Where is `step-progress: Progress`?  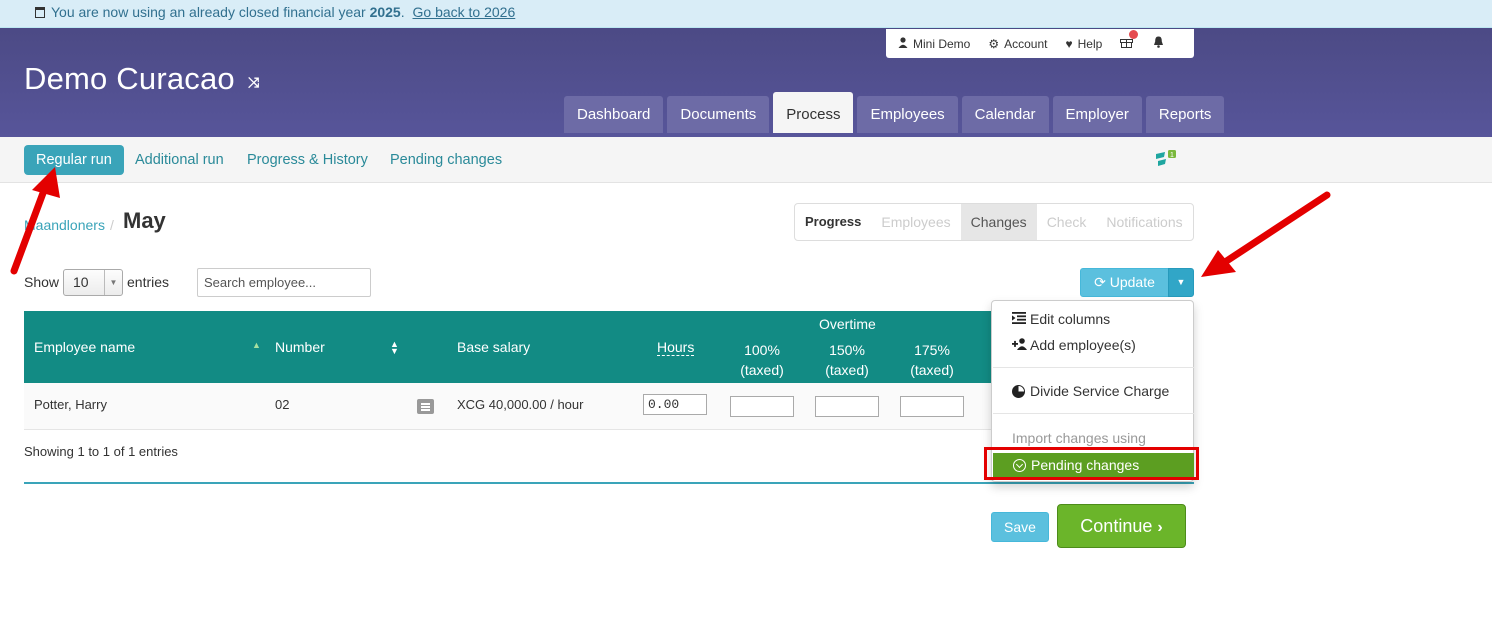
step-progress: Progress is located at coordinates (833, 222).